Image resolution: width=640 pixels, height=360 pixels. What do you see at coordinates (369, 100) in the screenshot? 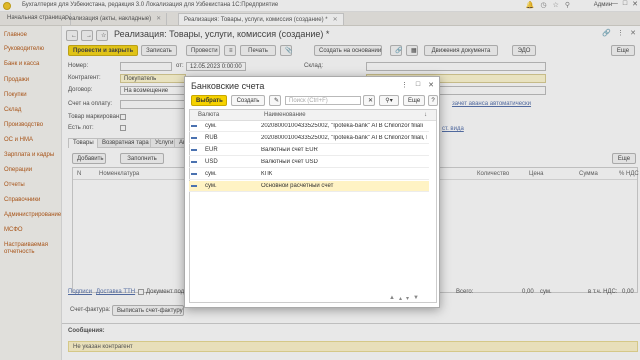
I see `clear-search-icon: ✕` at bounding box center [369, 100].